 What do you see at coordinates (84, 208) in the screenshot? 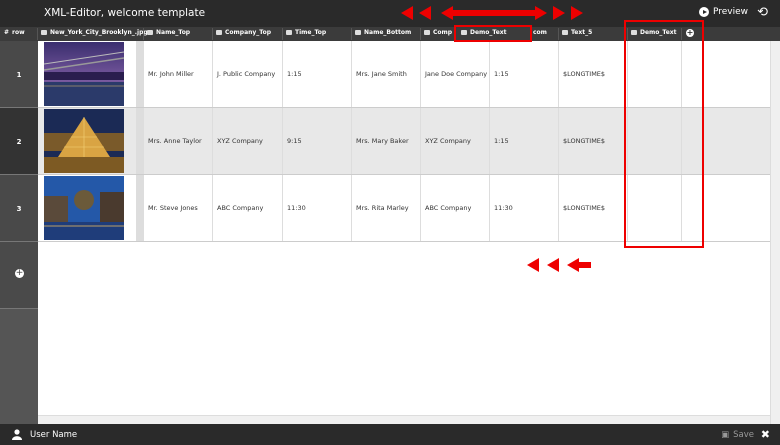
I see `thumbnail-amsterdam-canal` at bounding box center [84, 208].